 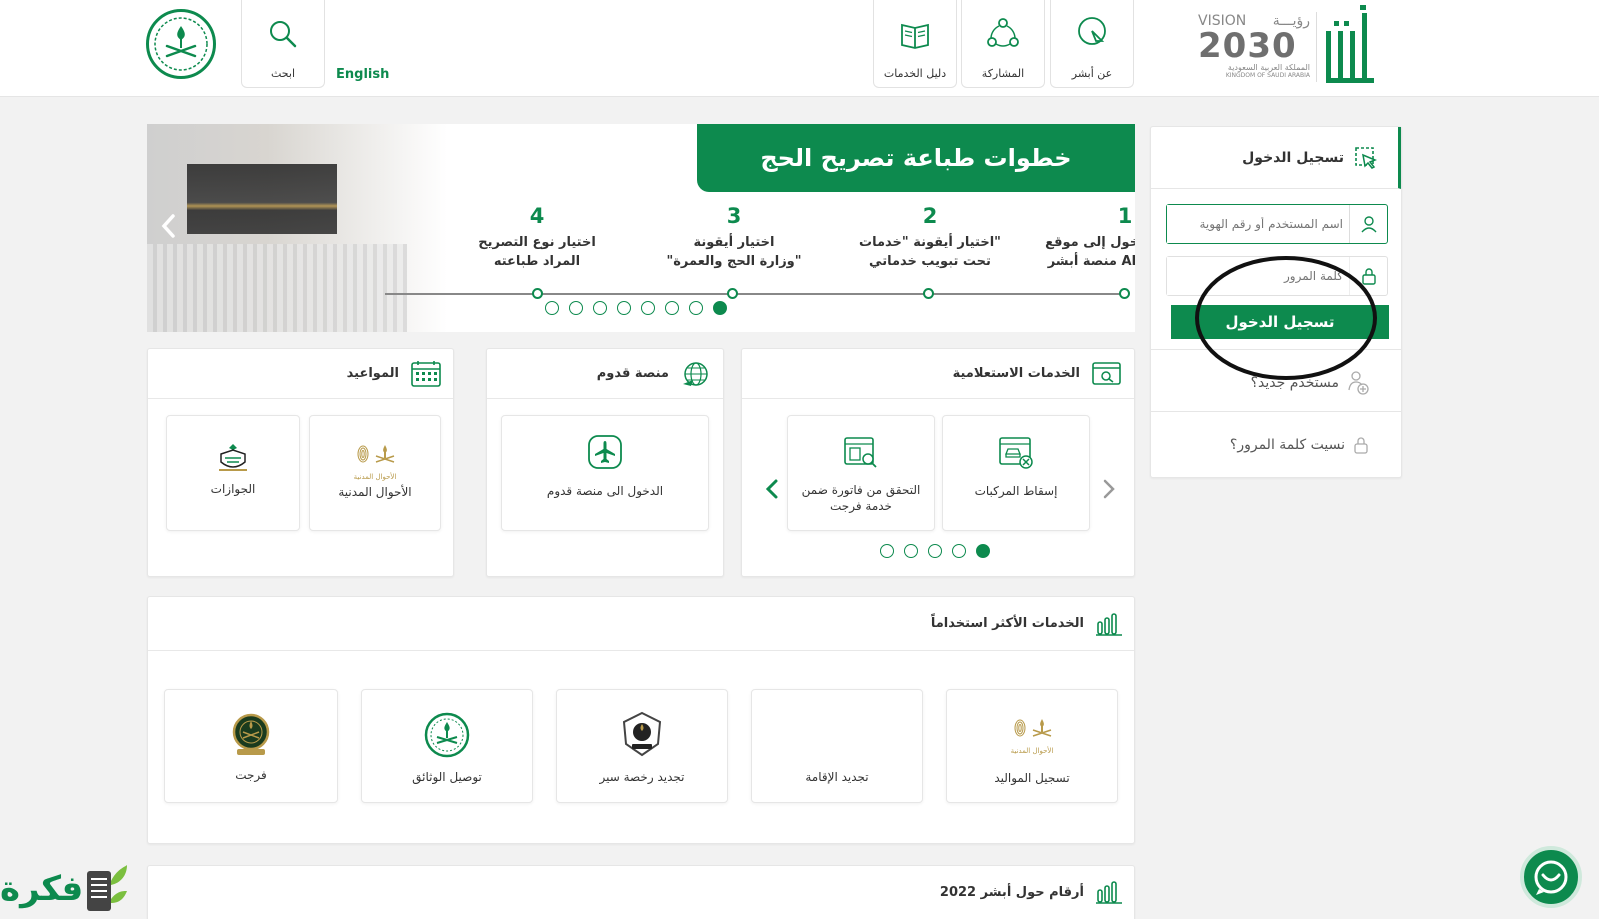 I want to click on notebook-leaf-icon, so click(x=107, y=887).